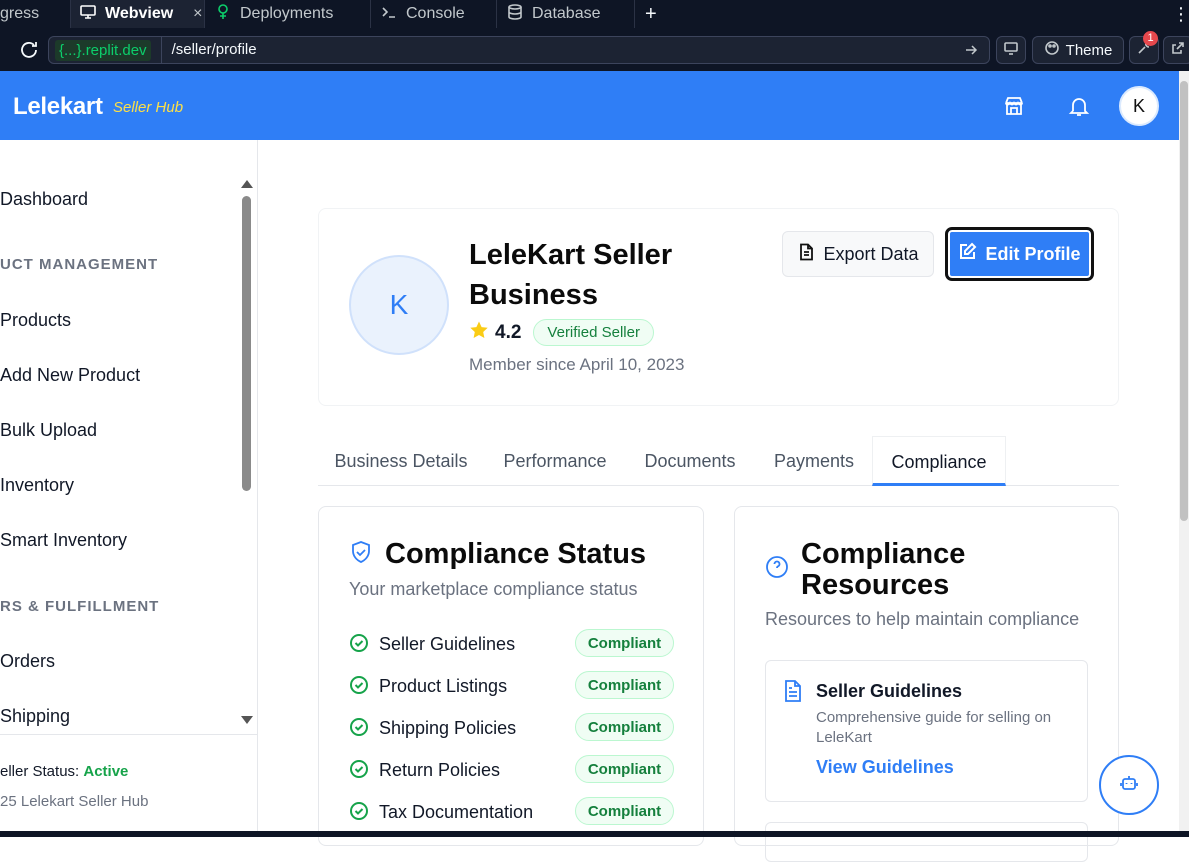  What do you see at coordinates (508, 332) in the screenshot?
I see `rating-value: 4.2` at bounding box center [508, 332].